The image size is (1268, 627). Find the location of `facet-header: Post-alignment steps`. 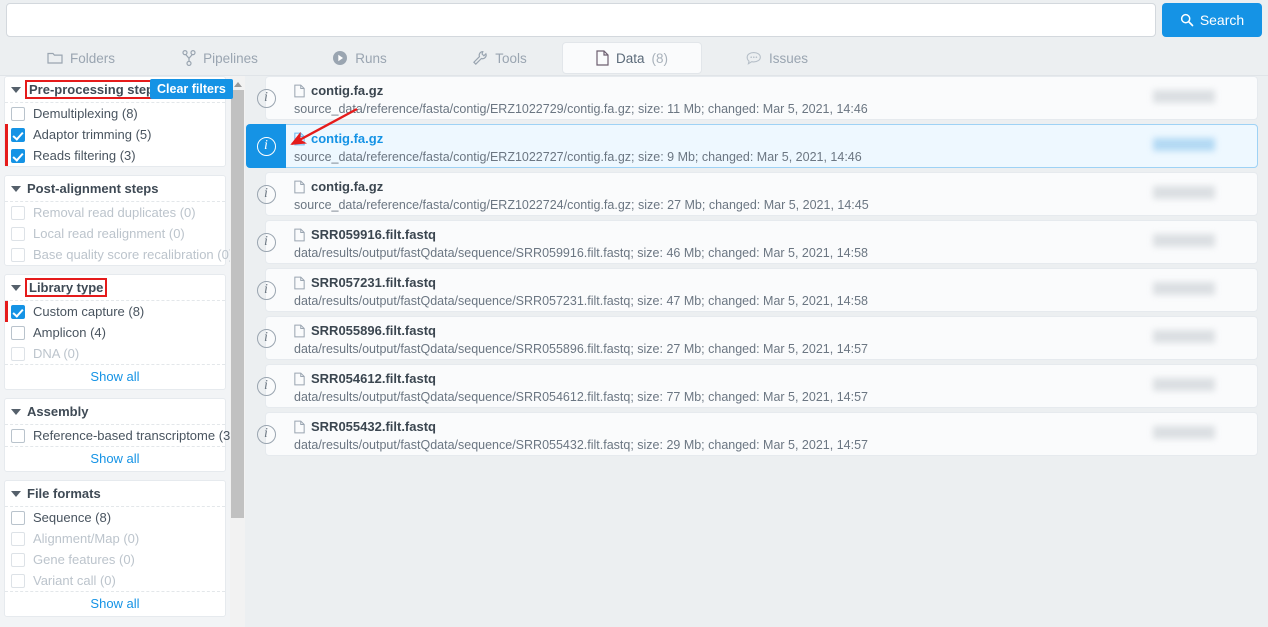

facet-header: Post-alignment steps is located at coordinates (115, 189).